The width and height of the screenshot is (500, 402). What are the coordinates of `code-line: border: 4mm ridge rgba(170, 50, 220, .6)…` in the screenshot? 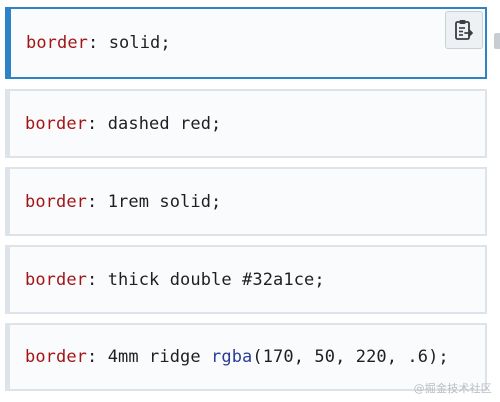 It's located at (237, 357).